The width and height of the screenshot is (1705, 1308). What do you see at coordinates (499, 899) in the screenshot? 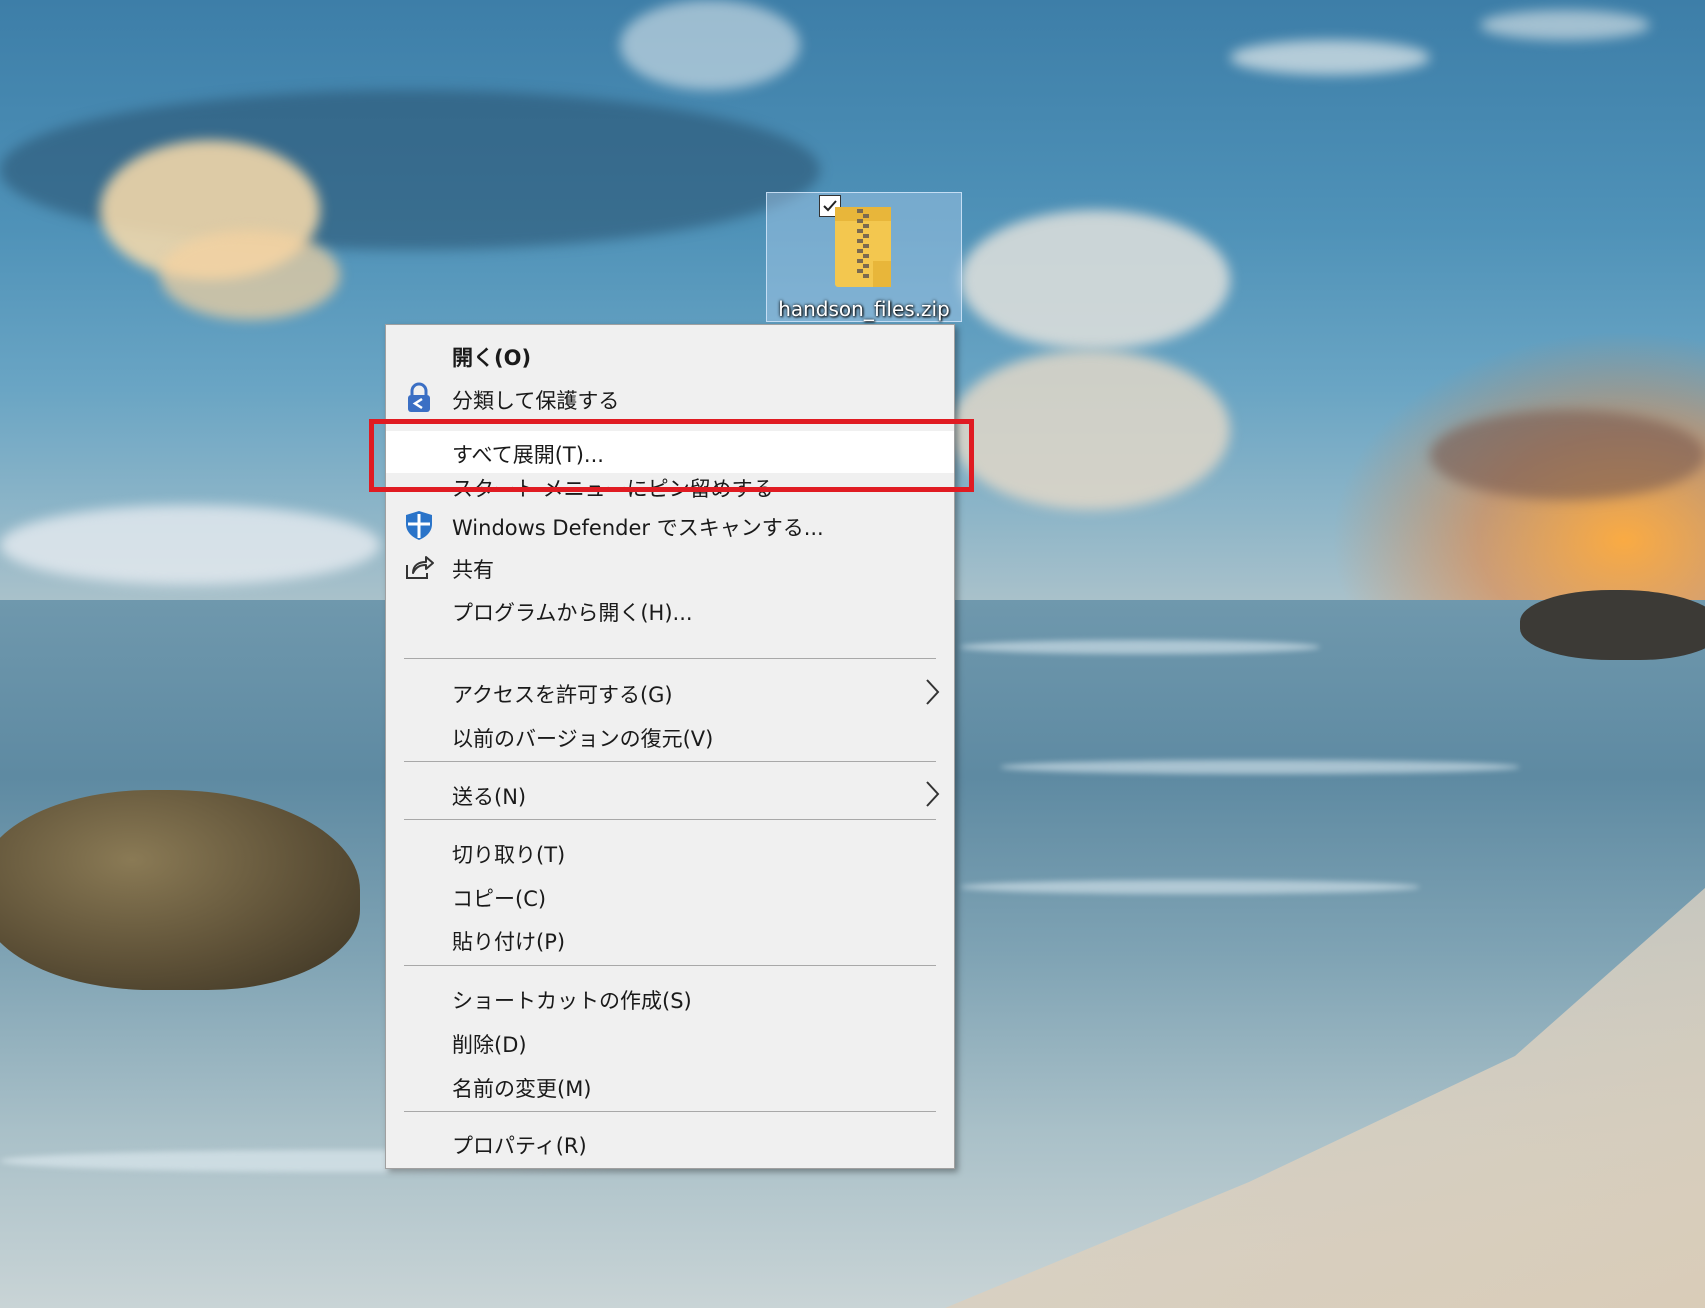
I see `menu-item-label: コピー(C)` at bounding box center [499, 899].